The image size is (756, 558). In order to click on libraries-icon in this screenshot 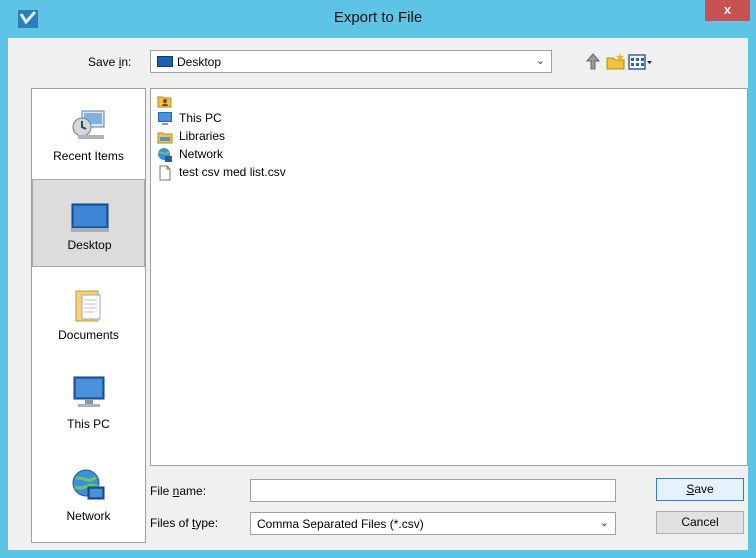, I will do `click(165, 138)`.